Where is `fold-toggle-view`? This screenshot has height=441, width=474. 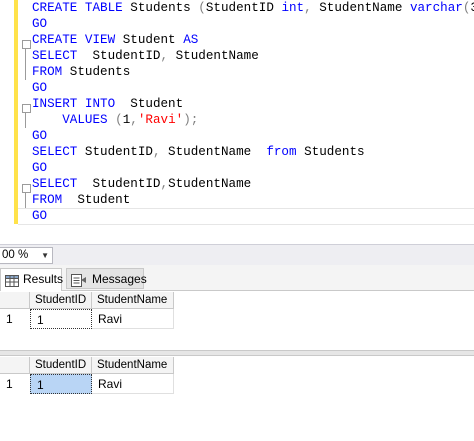 fold-toggle-view is located at coordinates (26, 44).